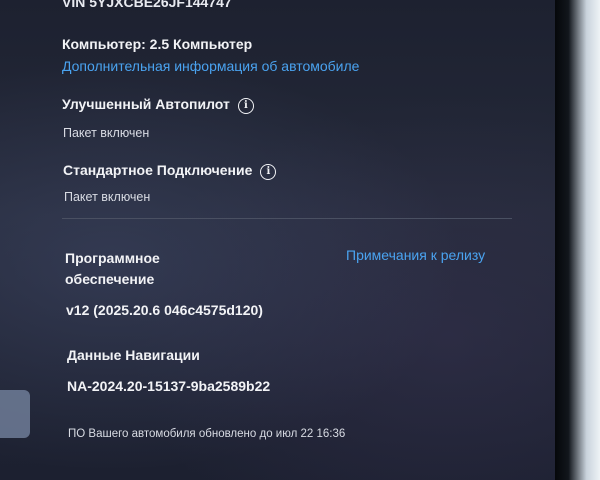  Describe the element at coordinates (106, 133) in the screenshot. I see `autopilot-package-status: Пакет включен` at that location.